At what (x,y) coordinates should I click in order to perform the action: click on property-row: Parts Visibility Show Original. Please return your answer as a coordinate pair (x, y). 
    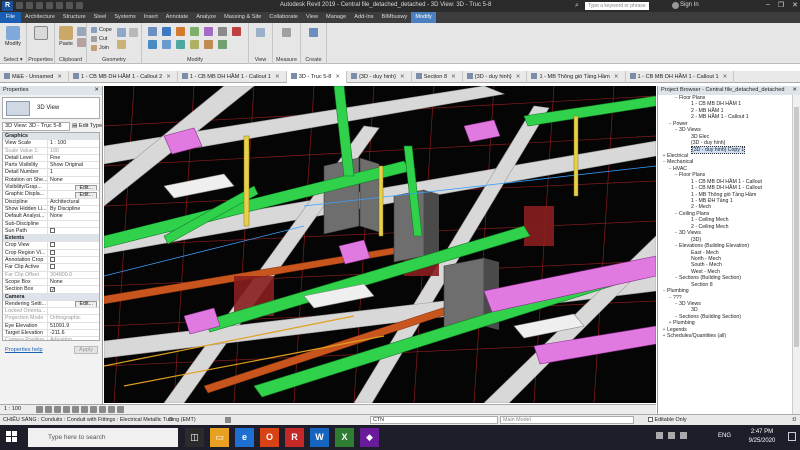
    Looking at the image, I should click on (51, 166).